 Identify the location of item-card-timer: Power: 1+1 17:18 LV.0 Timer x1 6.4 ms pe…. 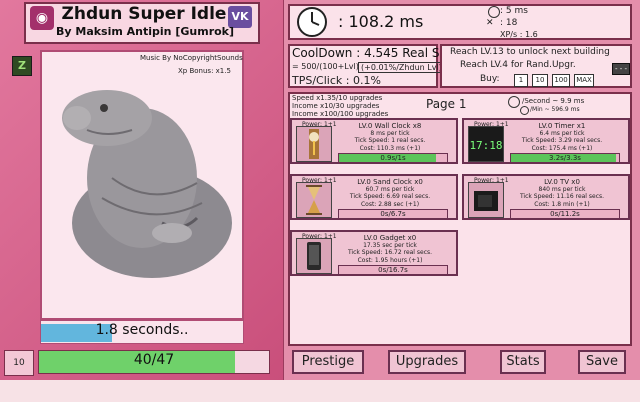
(546, 141).